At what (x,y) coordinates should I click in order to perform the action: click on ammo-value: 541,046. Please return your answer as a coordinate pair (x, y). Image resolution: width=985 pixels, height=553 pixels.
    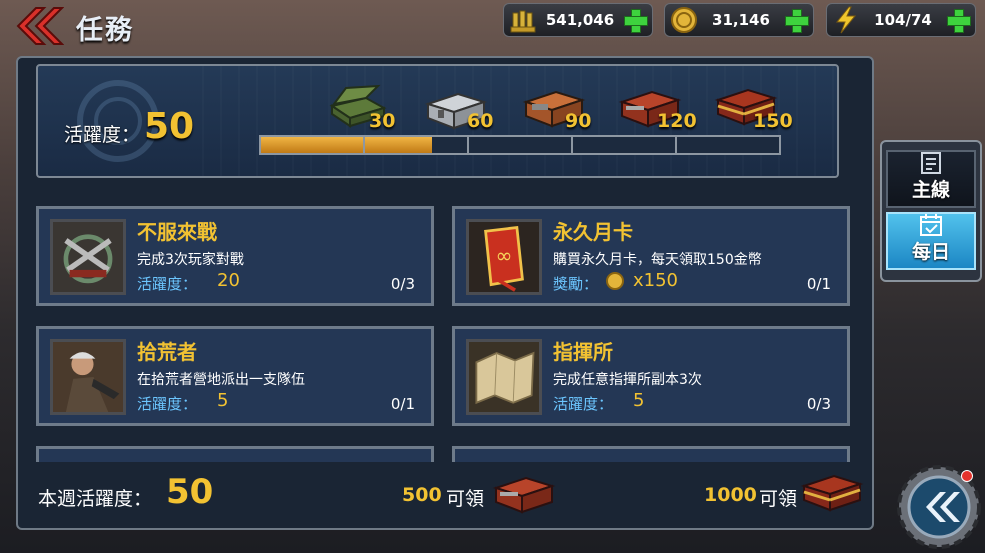
    Looking at the image, I should click on (580, 20).